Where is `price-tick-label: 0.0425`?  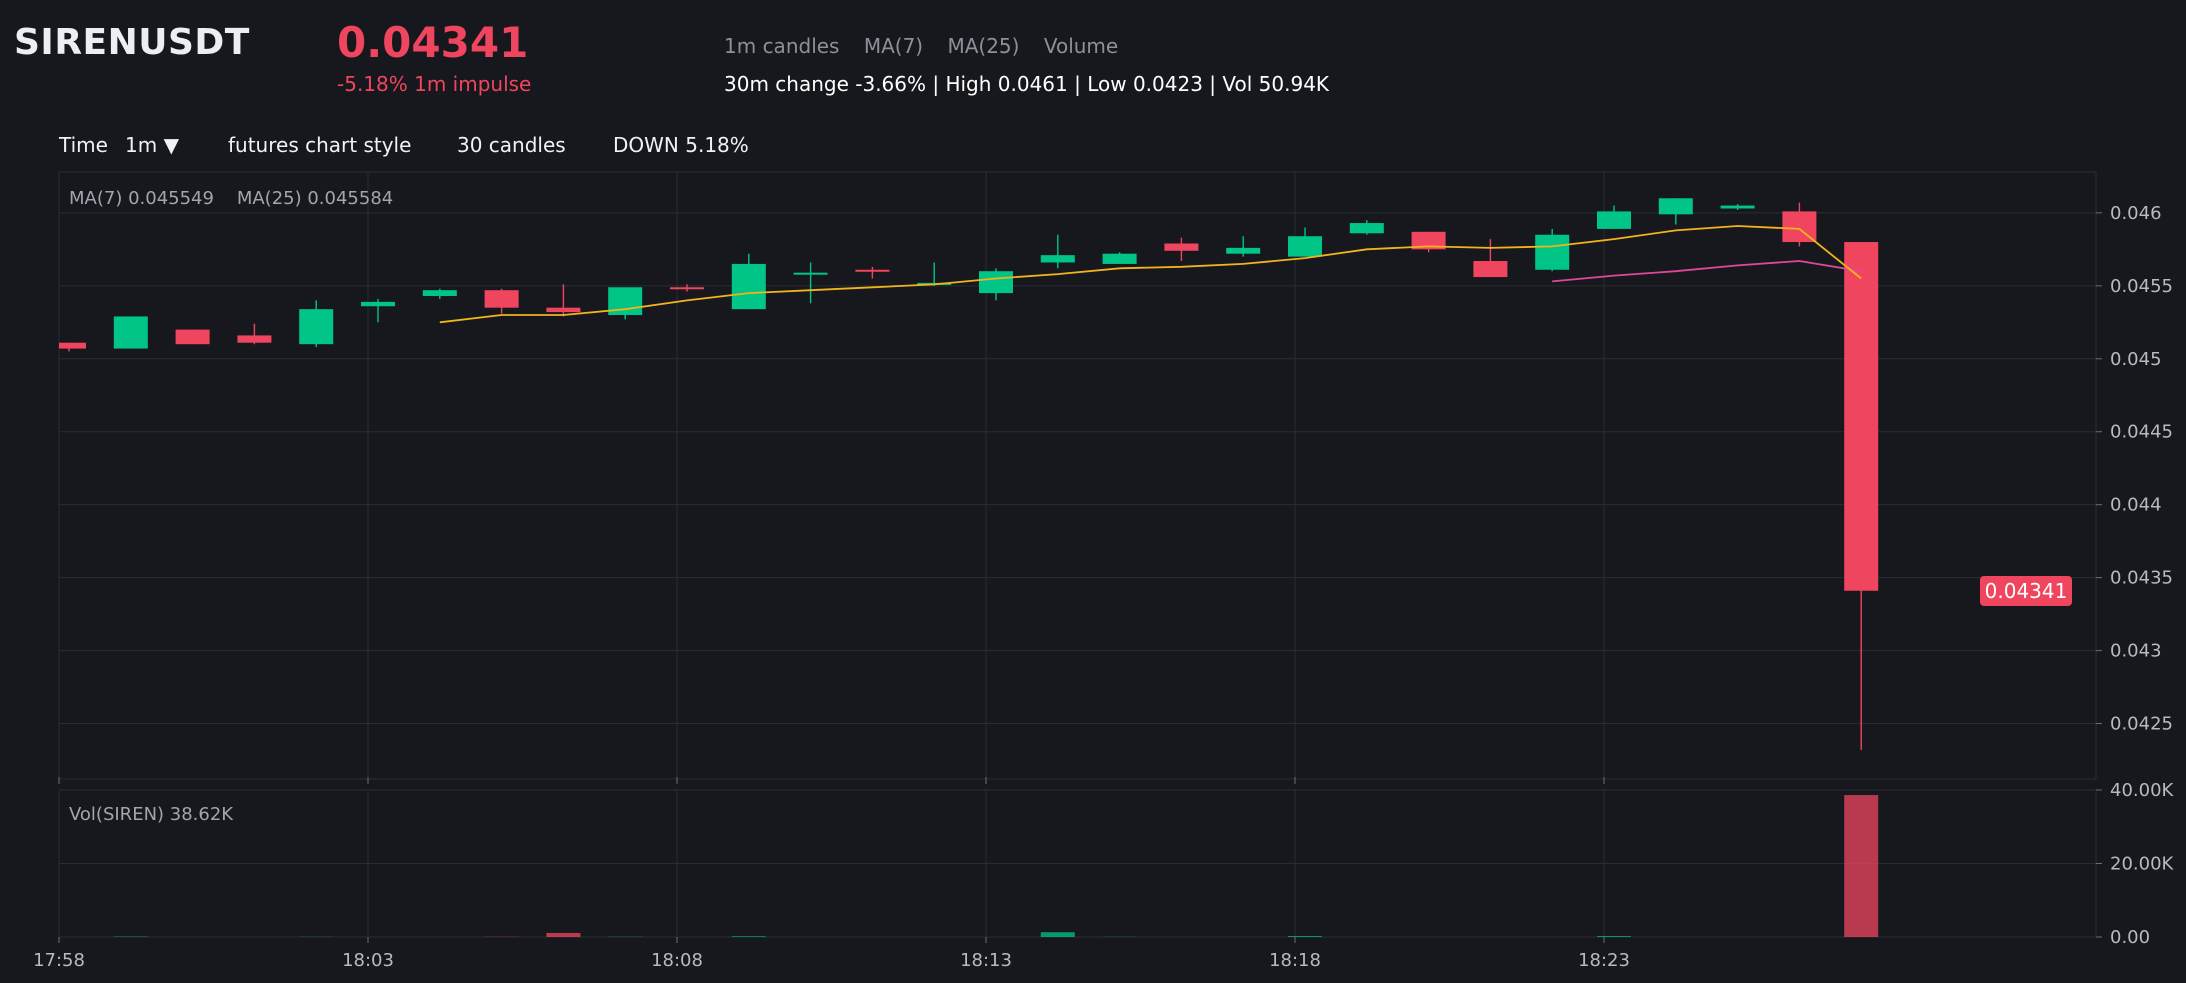 price-tick-label: 0.0425 is located at coordinates (2141, 724).